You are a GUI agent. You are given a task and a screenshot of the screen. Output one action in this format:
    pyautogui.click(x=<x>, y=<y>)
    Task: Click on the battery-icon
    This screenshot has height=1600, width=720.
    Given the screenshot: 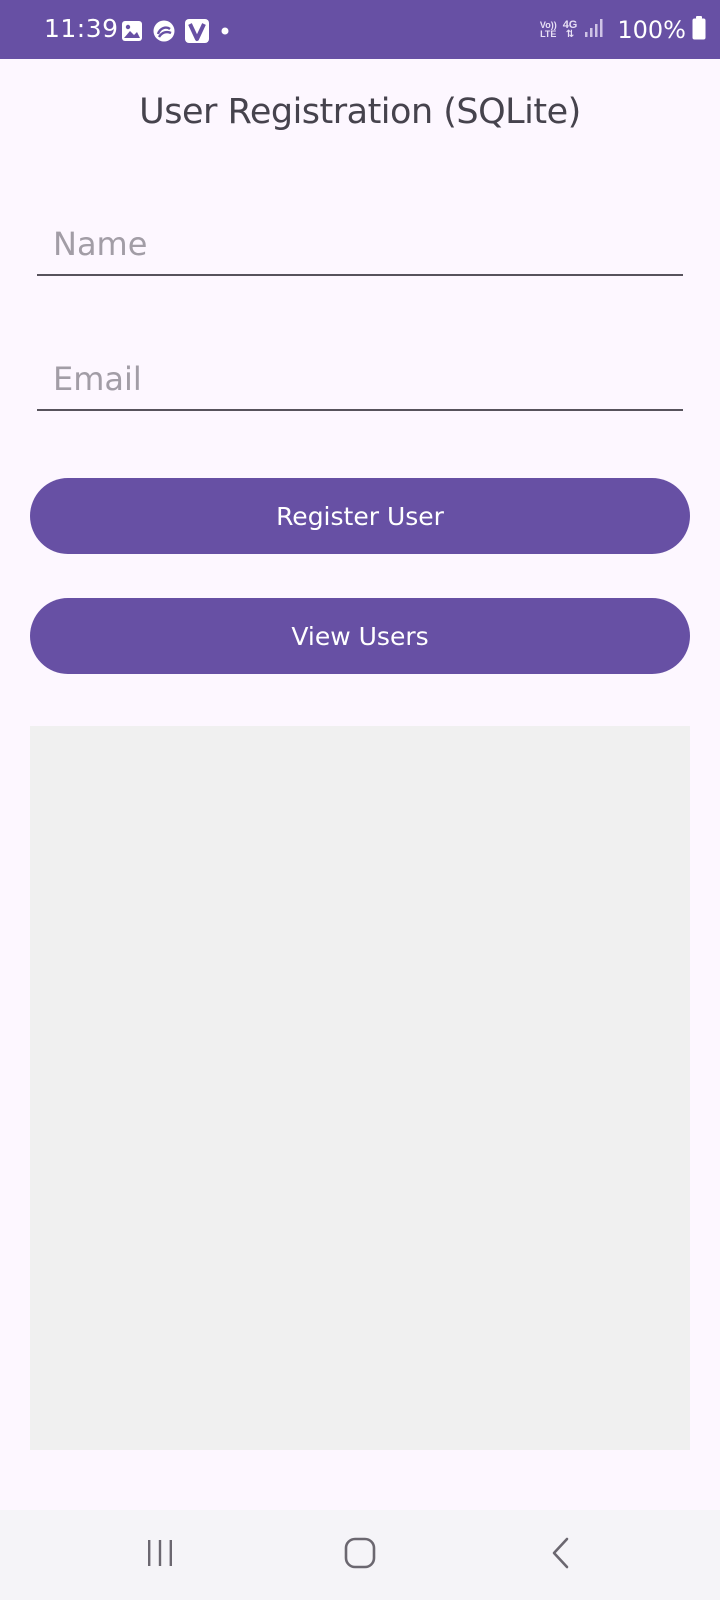 What is the action you would take?
    pyautogui.click(x=699, y=30)
    